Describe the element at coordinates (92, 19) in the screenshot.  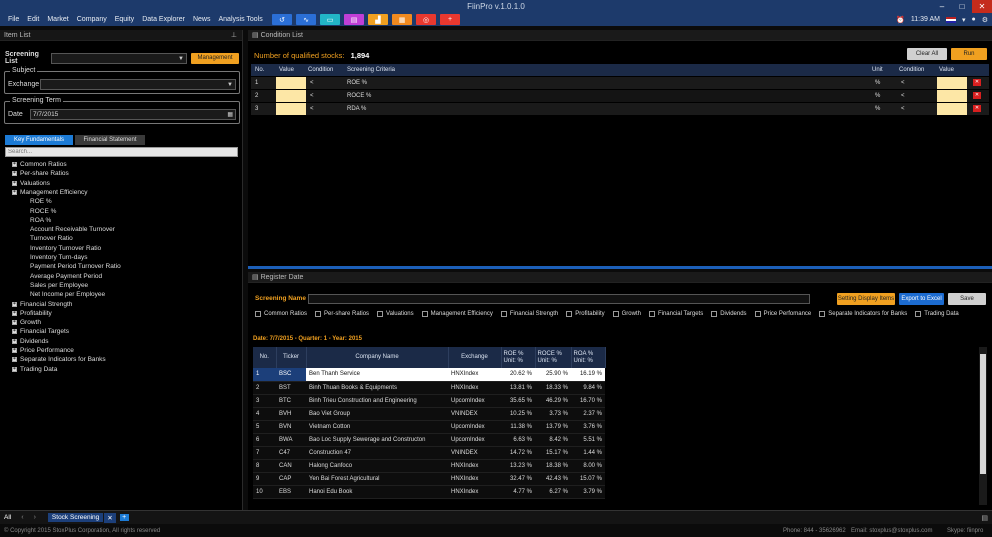
I see `menu-company: Company` at that location.